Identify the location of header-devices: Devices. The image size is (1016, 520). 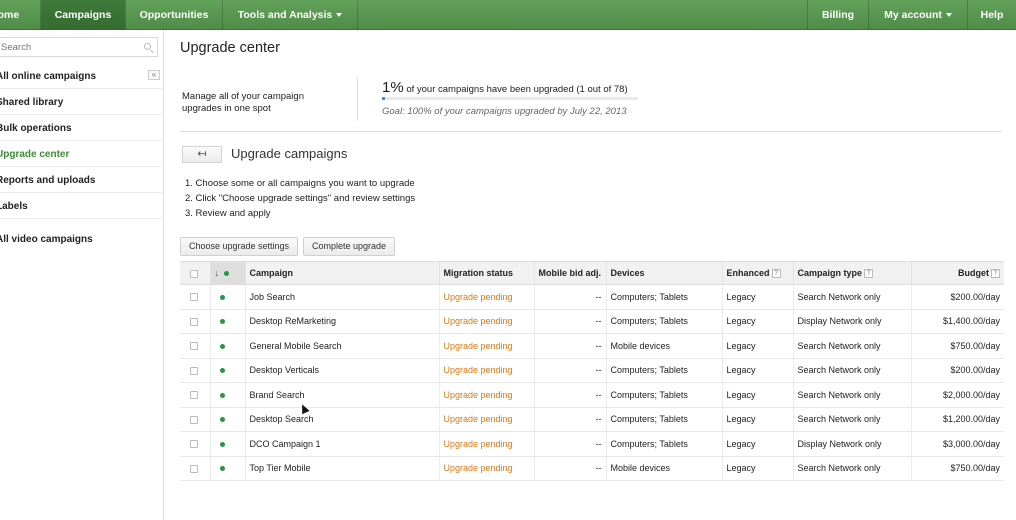
(663, 273).